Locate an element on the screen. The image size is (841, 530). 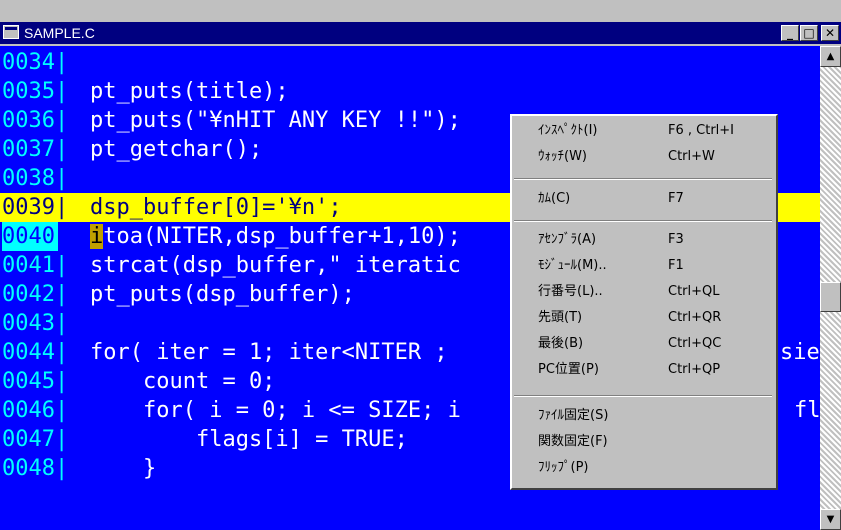
menu-item-flip: ﾌﾘｯﾌﾟ(P) is located at coordinates (644, 468).